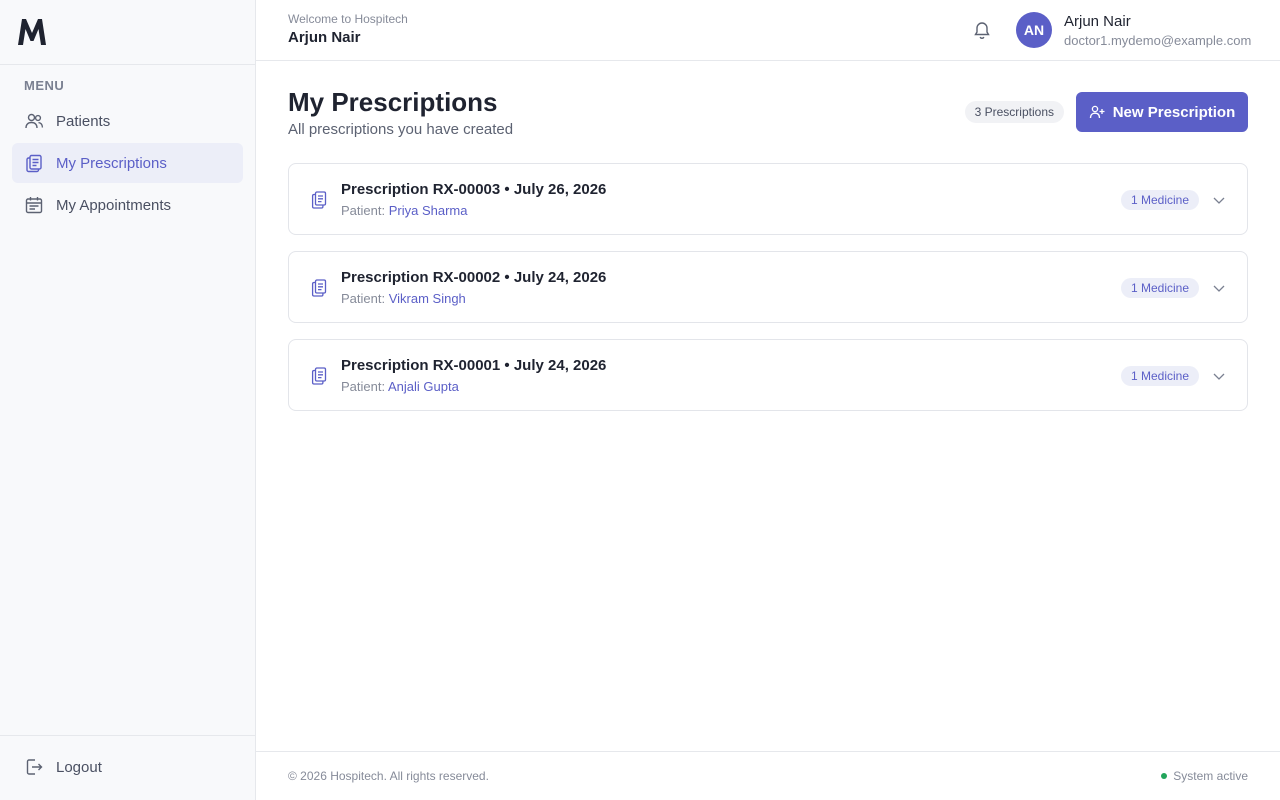 This screenshot has height=800, width=1280. What do you see at coordinates (79, 767) in the screenshot?
I see `logout-label: Logout` at bounding box center [79, 767].